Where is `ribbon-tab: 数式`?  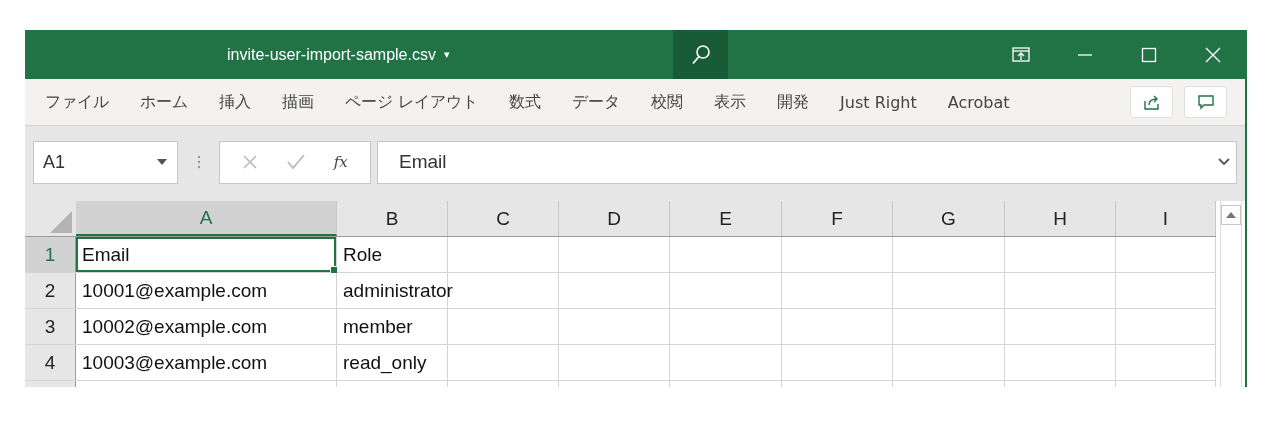
ribbon-tab: 数式 is located at coordinates (525, 102).